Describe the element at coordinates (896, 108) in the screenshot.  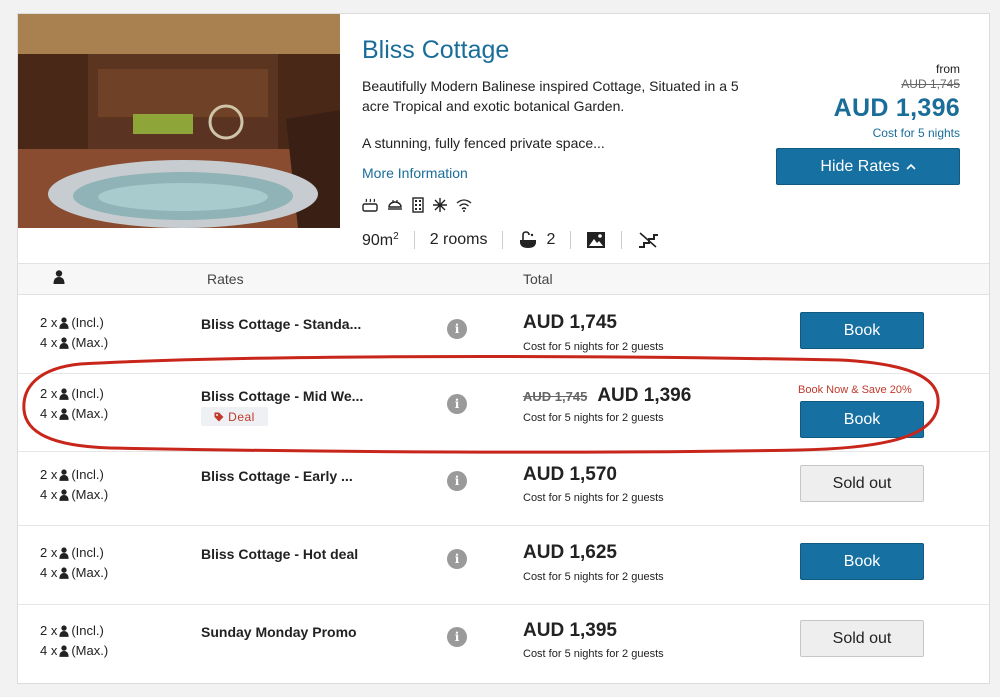
I see `discounted-price: AUD 1,396` at that location.